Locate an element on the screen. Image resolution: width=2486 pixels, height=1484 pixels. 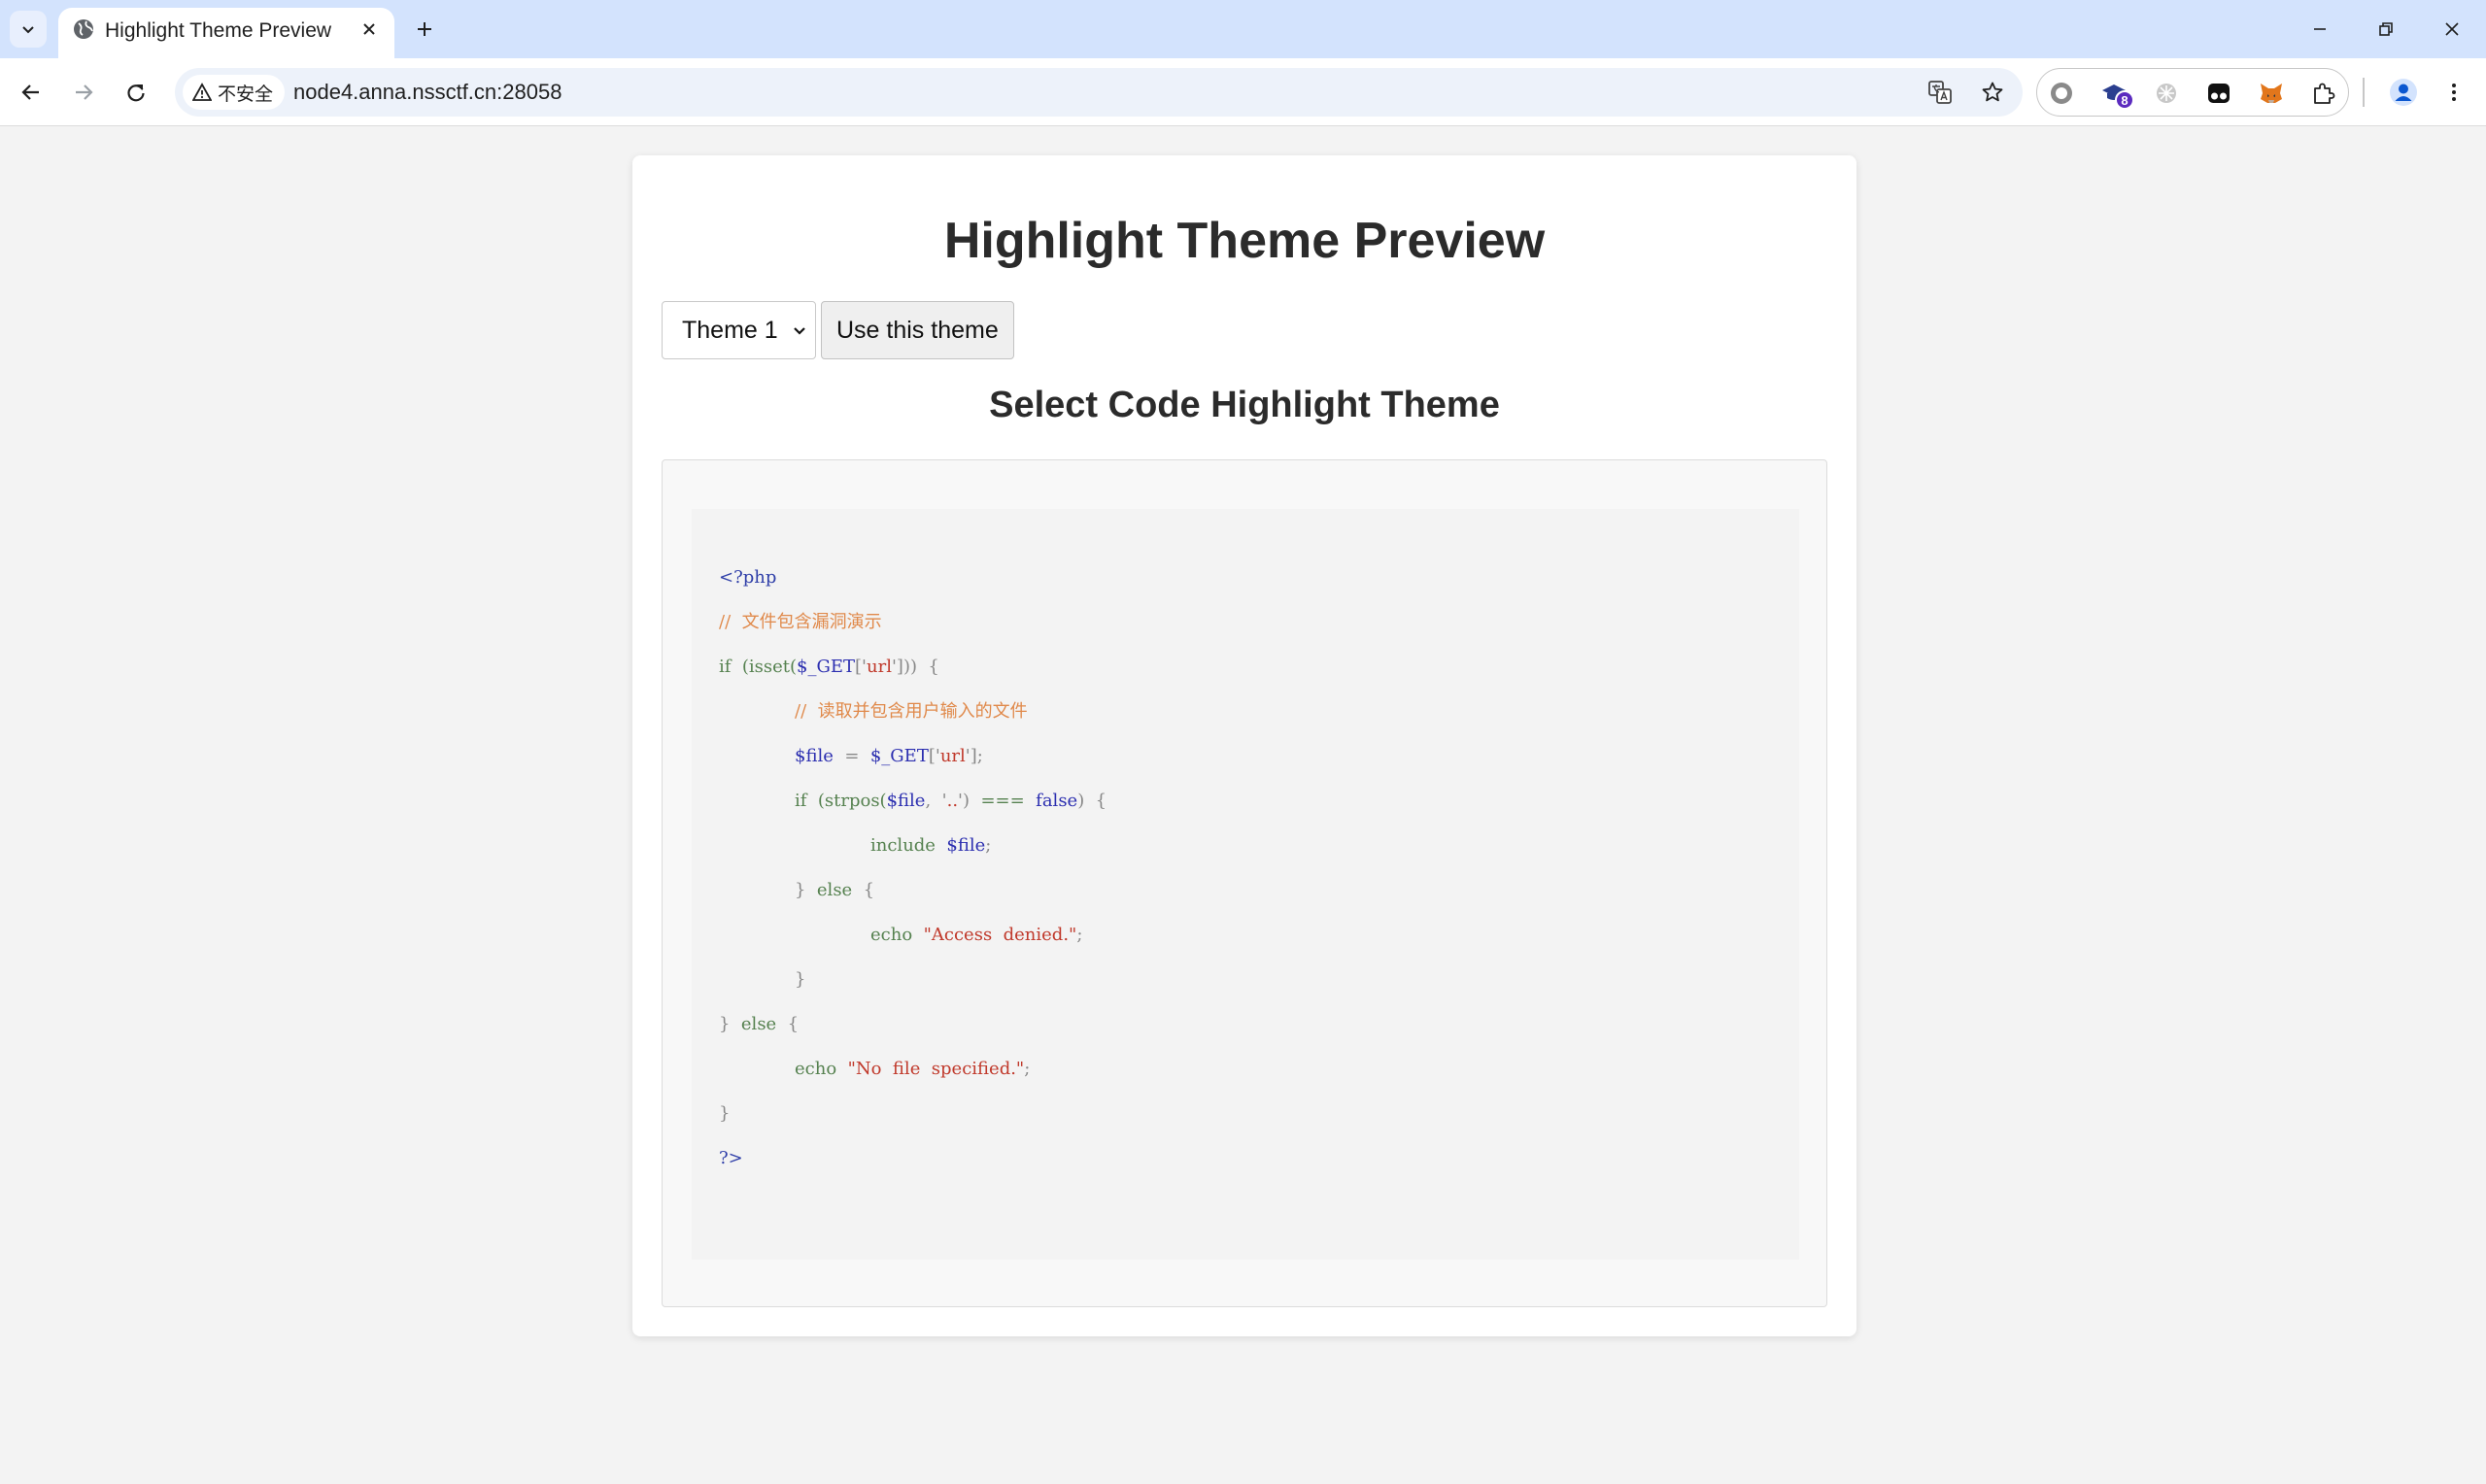
arrow-left-icon is located at coordinates (30, 92).